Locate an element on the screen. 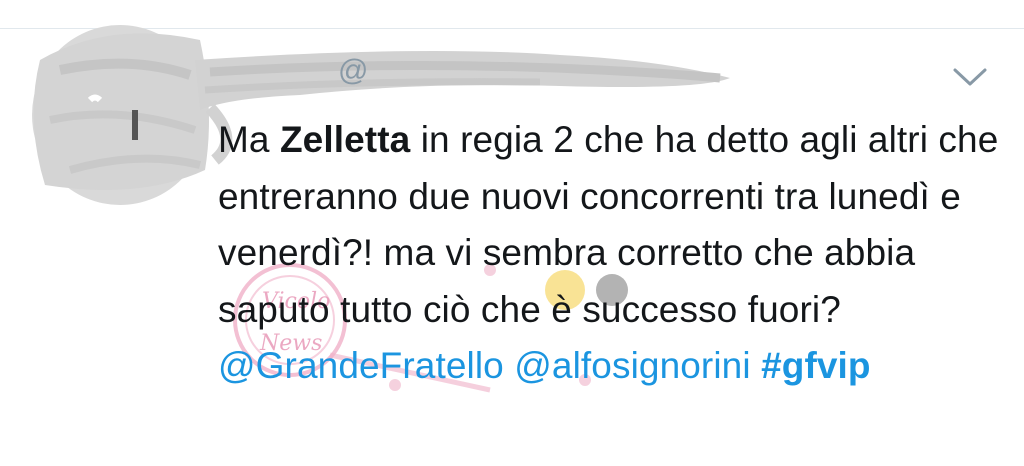 This screenshot has height=466, width=1024. tweet-bold-name: Zelletta is located at coordinates (345, 139).